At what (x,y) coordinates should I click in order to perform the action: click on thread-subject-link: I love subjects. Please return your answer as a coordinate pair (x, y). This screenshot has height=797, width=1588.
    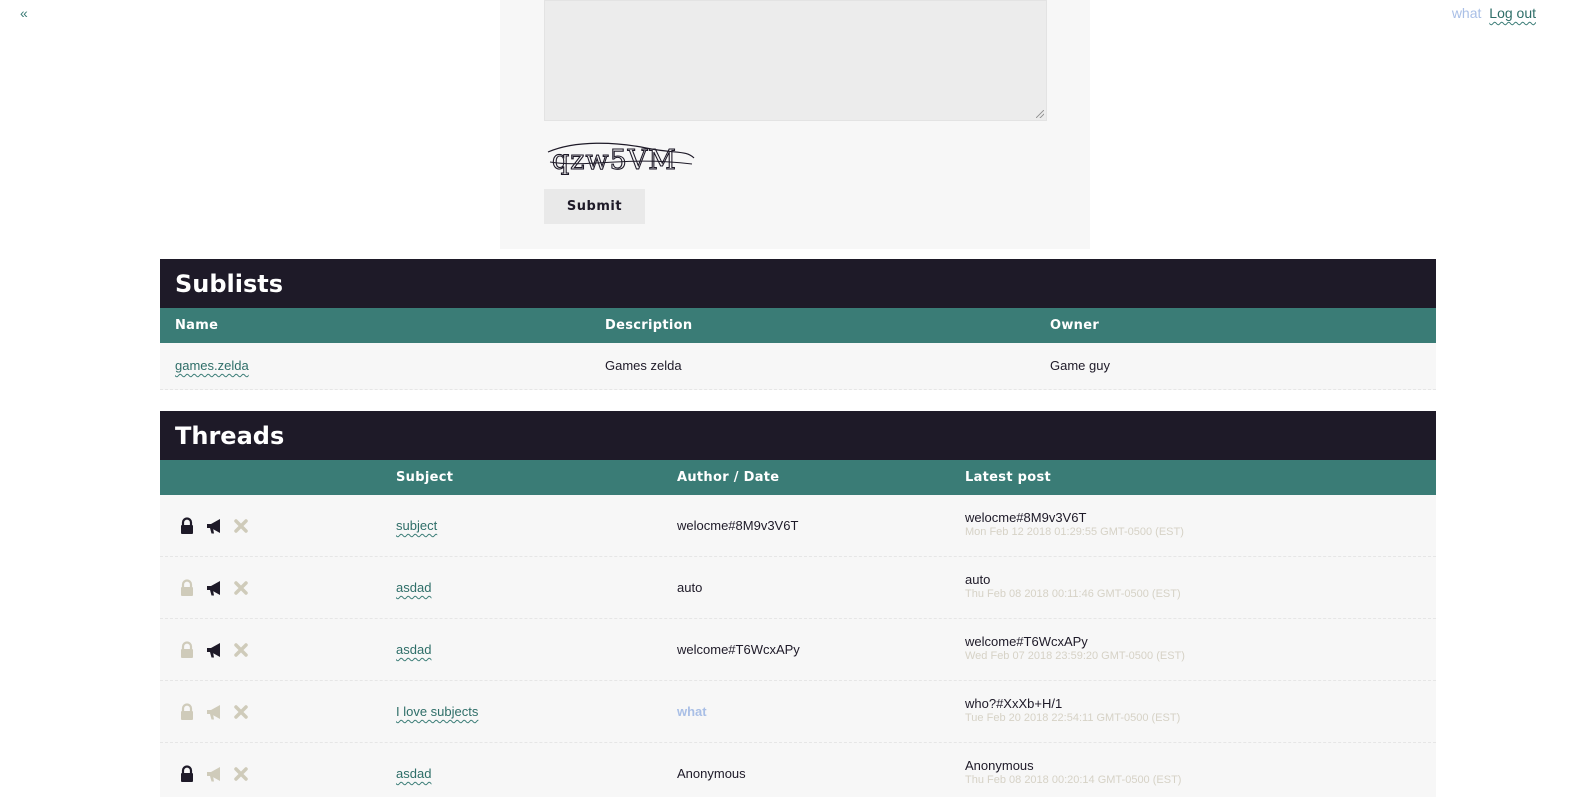
    Looking at the image, I should click on (437, 711).